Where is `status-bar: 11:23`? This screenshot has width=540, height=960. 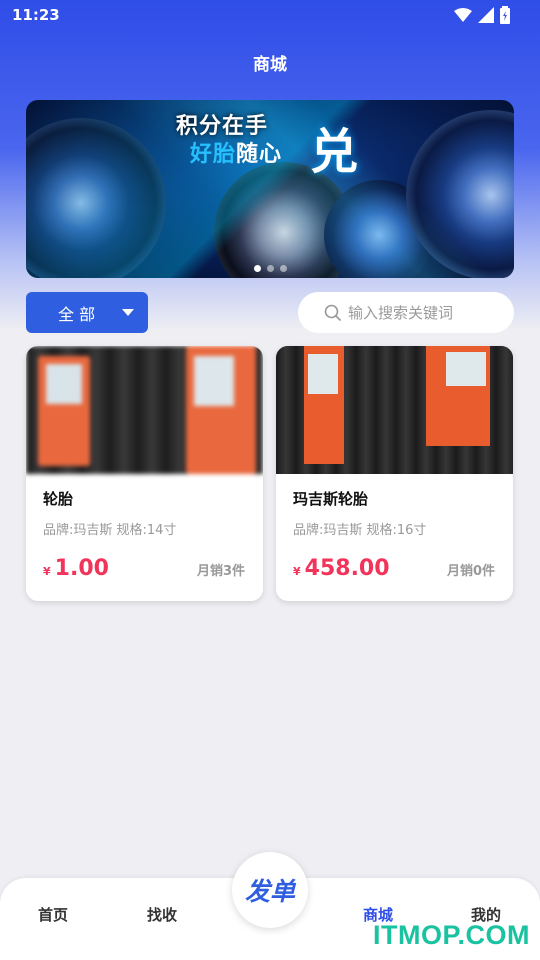 status-bar: 11:23 is located at coordinates (270, 15).